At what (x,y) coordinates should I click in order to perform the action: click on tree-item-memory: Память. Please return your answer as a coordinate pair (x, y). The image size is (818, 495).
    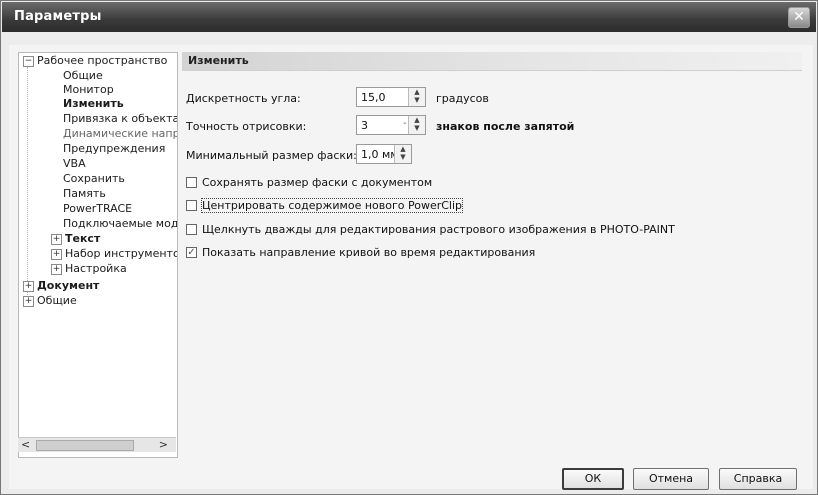
    Looking at the image, I should click on (84, 194).